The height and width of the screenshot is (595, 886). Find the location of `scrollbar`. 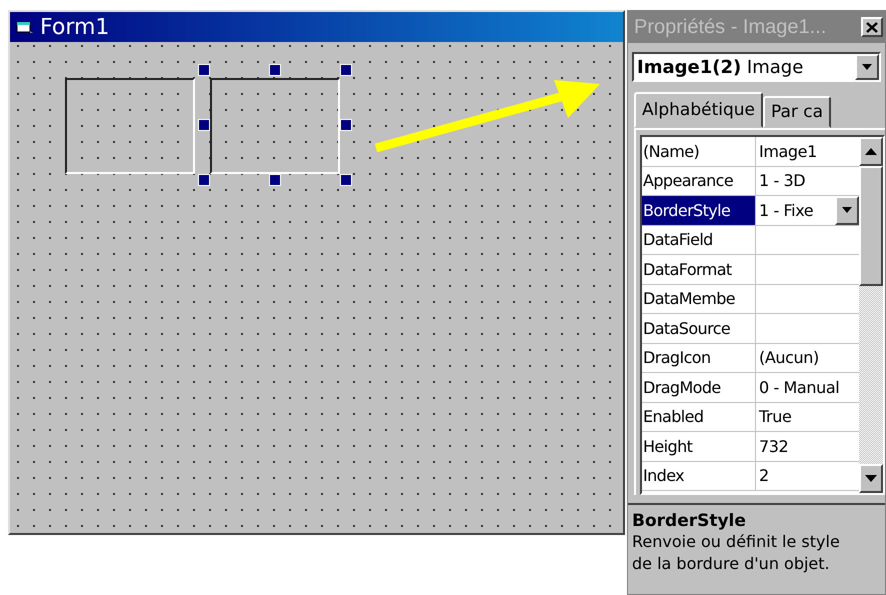

scrollbar is located at coordinates (871, 315).